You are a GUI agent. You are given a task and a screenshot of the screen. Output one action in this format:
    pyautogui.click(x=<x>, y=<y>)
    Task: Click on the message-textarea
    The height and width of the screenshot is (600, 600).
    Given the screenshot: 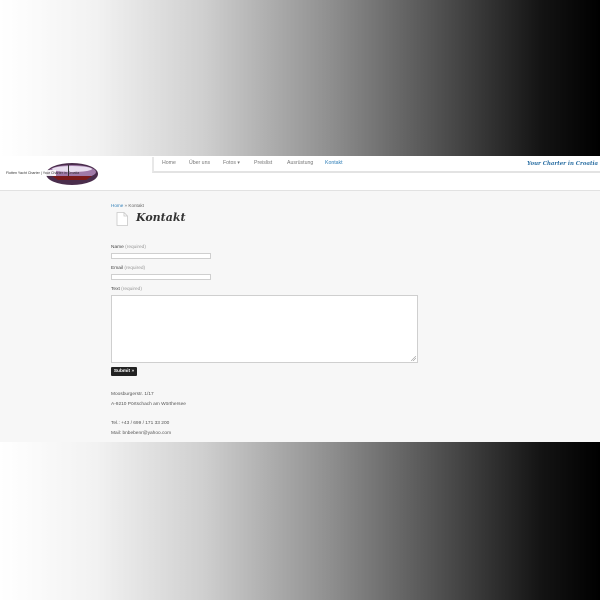 What is the action you would take?
    pyautogui.click(x=264, y=329)
    